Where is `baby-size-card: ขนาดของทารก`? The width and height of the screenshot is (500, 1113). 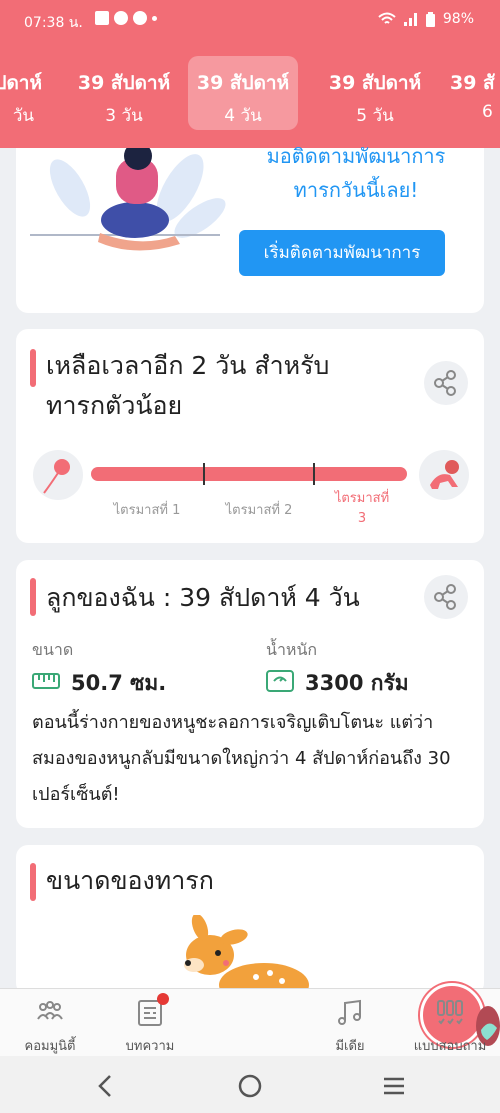
baby-size-card: ขนาดของทารก is located at coordinates (250, 920).